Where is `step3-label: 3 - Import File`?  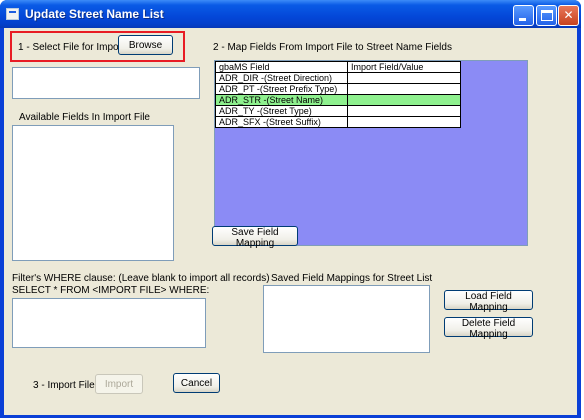 step3-label: 3 - Import File is located at coordinates (64, 385).